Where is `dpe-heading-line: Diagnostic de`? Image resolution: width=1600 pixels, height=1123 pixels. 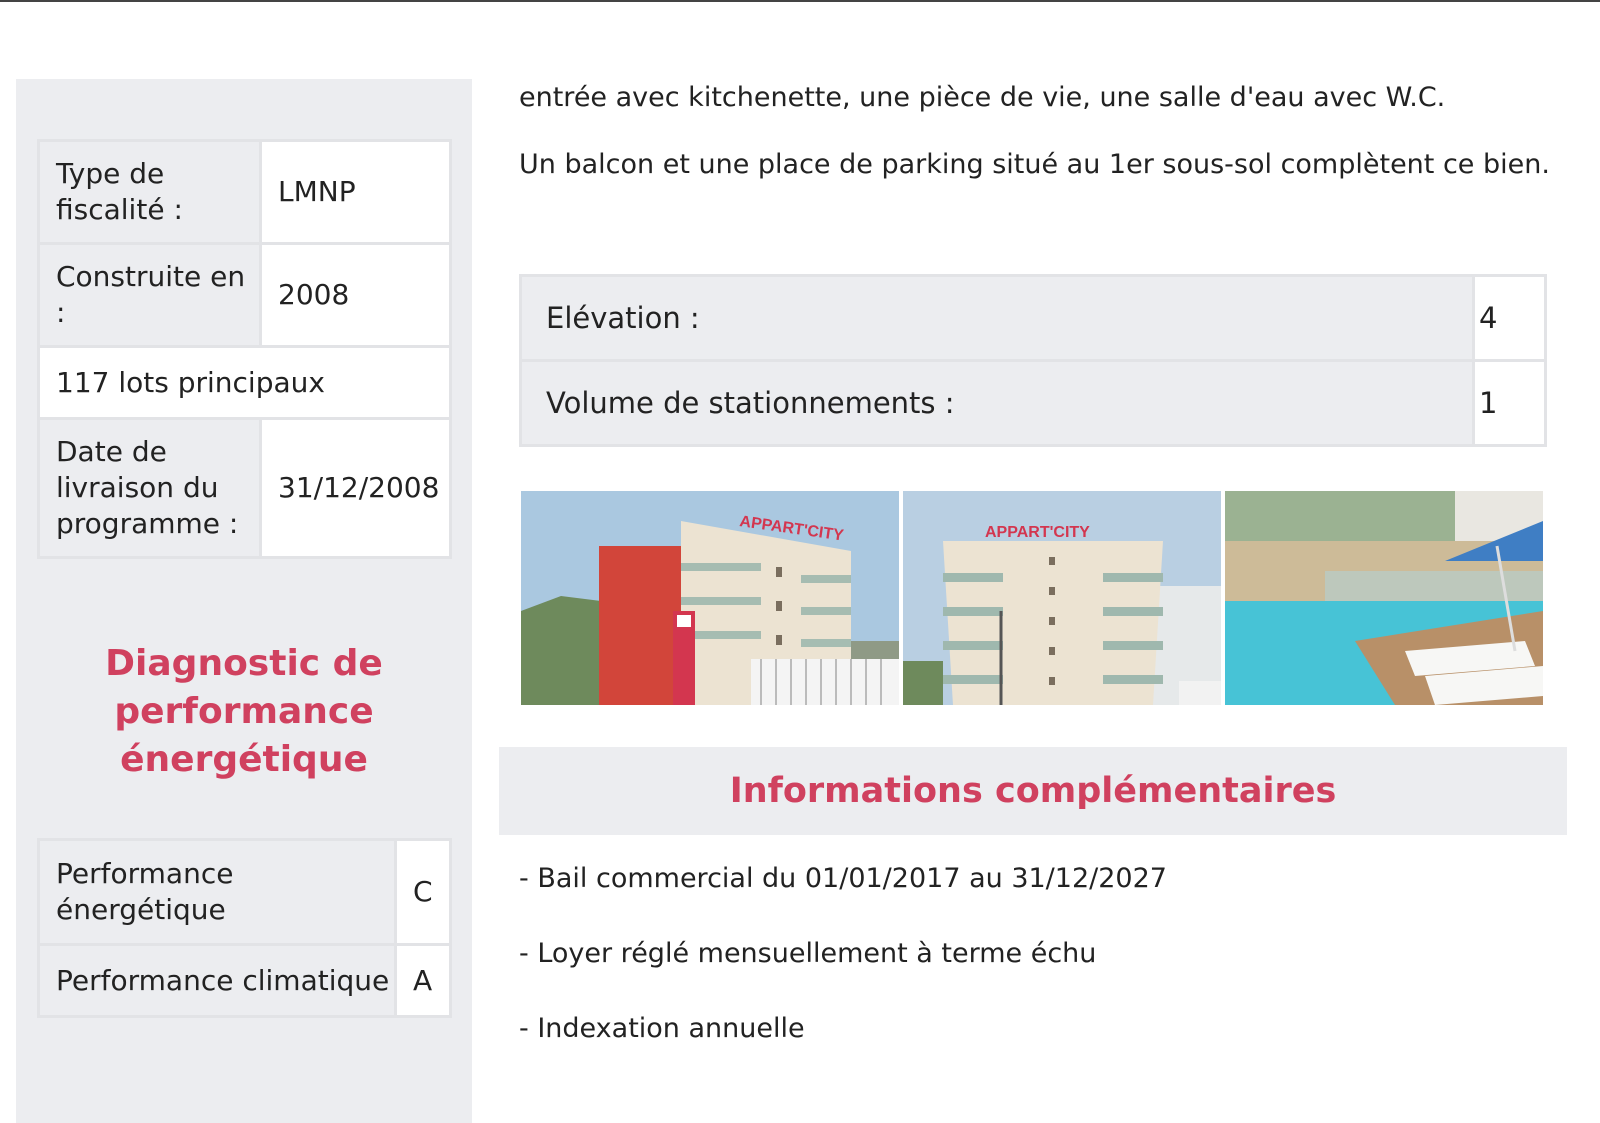 dpe-heading-line: Diagnostic de is located at coordinates (244, 663).